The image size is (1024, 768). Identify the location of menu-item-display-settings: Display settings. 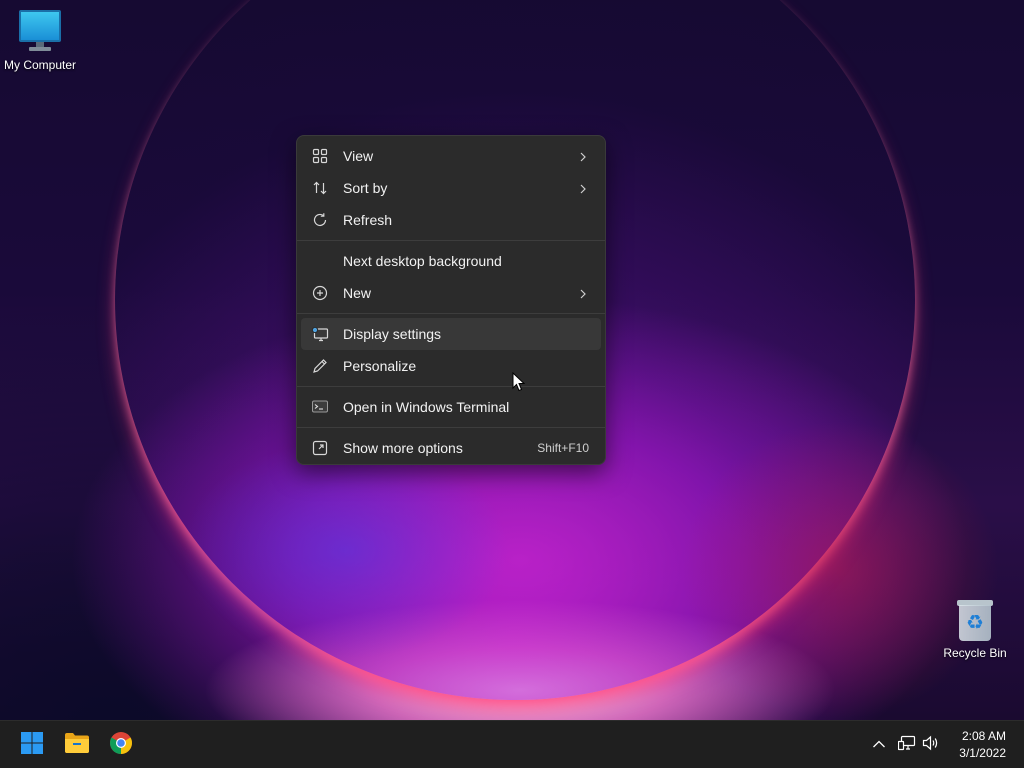
(451, 334).